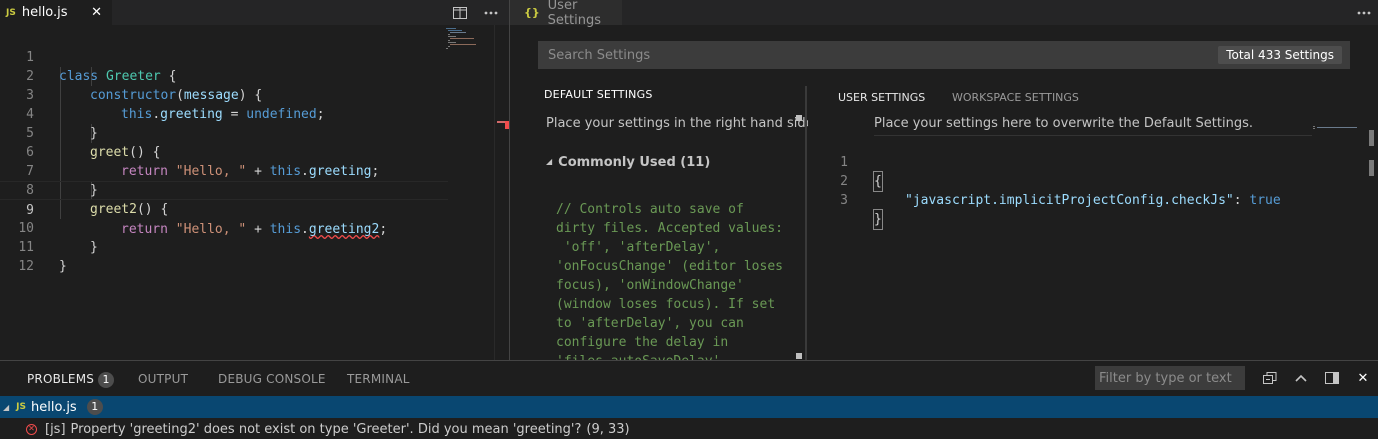 Image resolution: width=1378 pixels, height=439 pixels. I want to click on code-line: 2 constructor(message) {, so click(224, 75).